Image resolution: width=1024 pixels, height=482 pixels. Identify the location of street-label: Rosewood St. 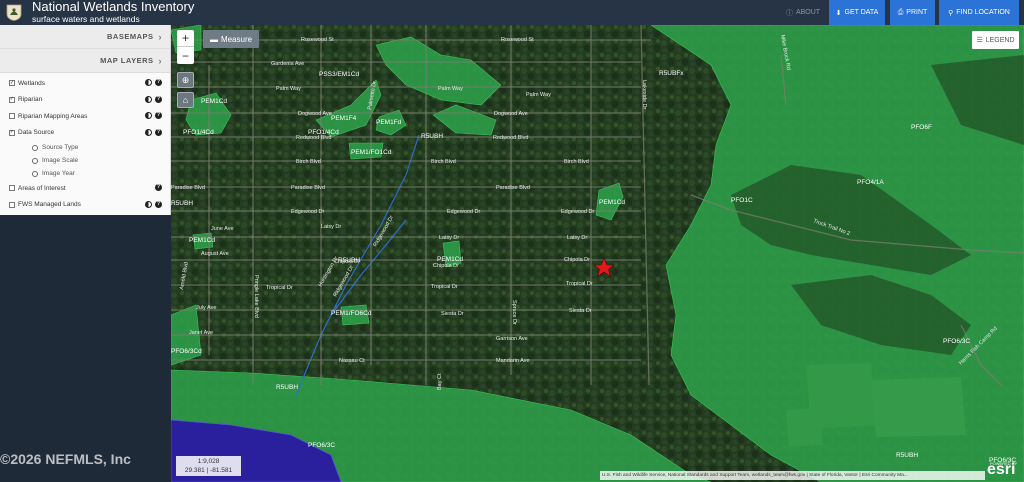
(317, 40).